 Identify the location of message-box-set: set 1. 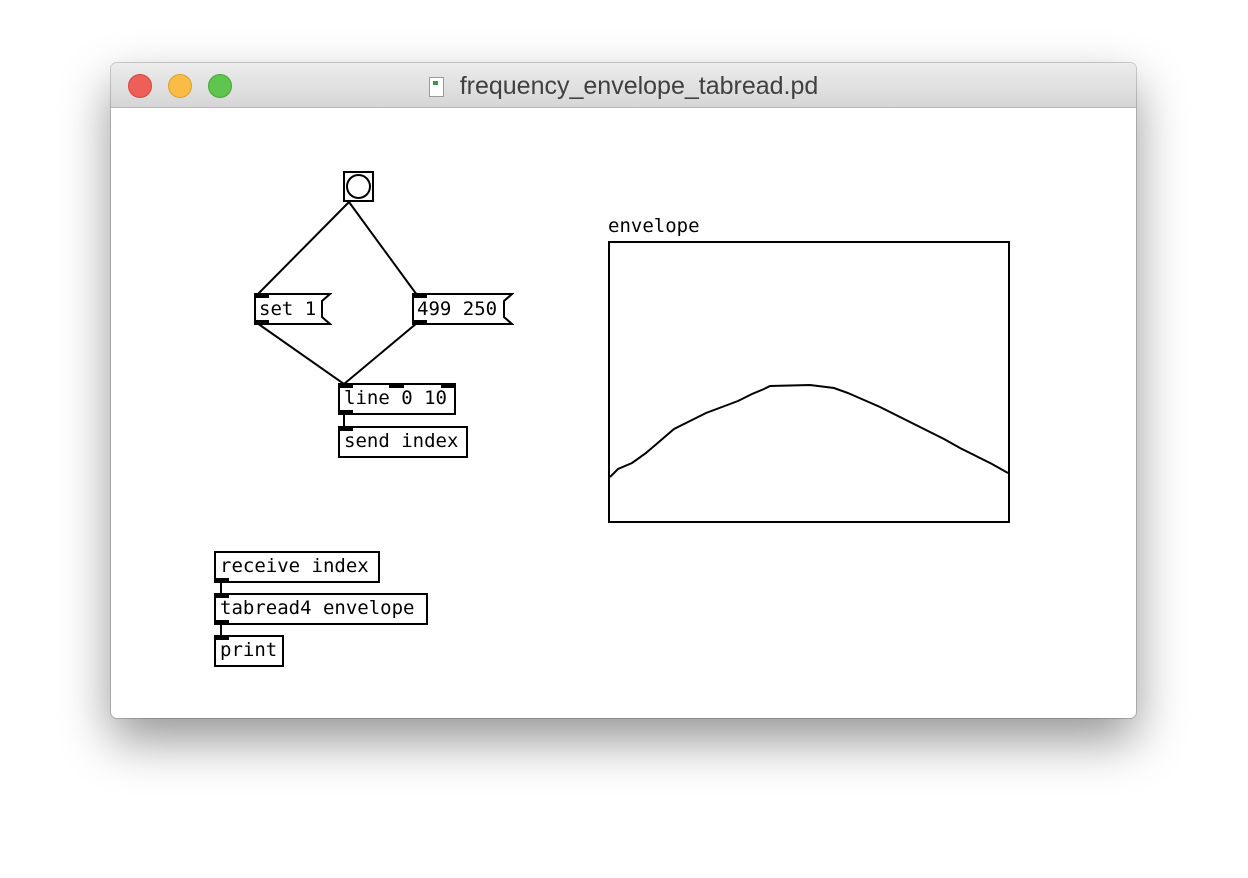
(293, 309).